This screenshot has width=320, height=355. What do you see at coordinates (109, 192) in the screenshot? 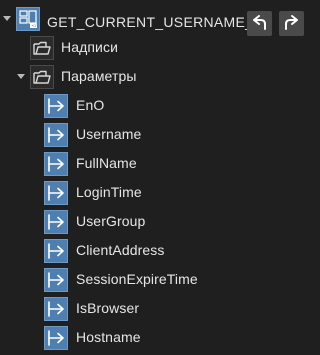
I see `parameter-label: LoginTime` at bounding box center [109, 192].